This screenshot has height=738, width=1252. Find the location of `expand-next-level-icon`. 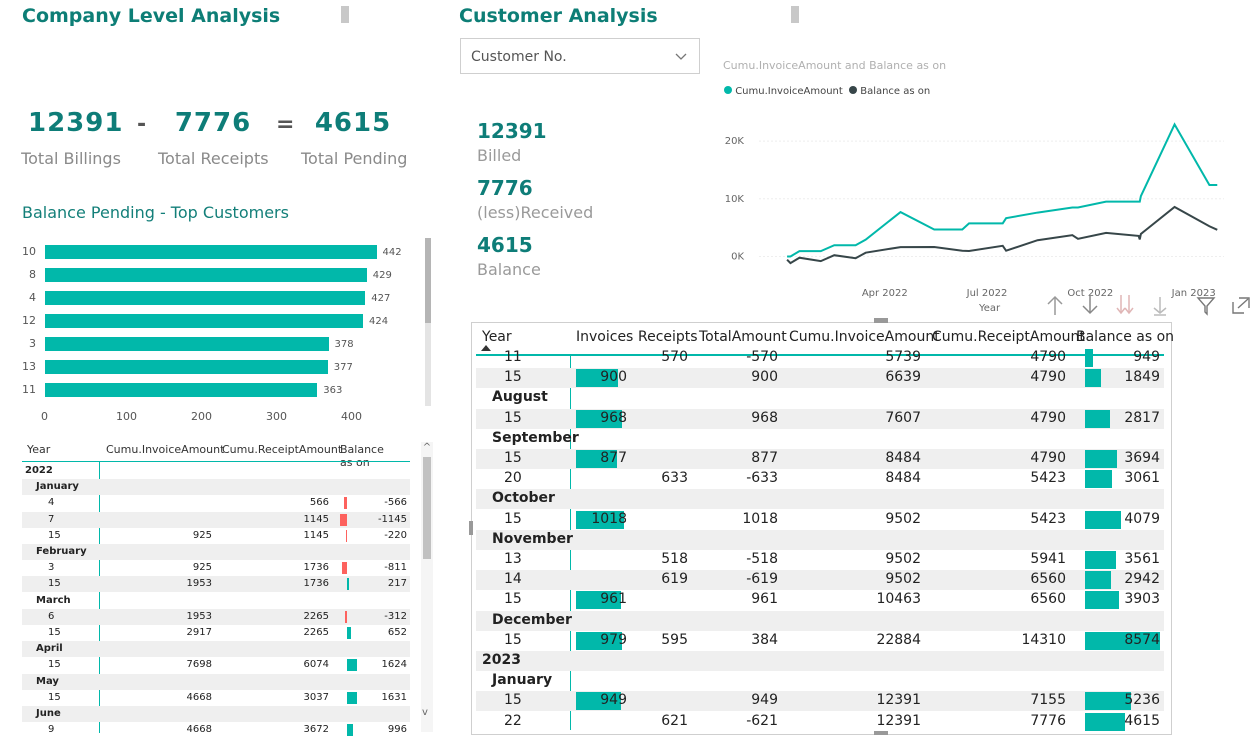

expand-next-level-icon is located at coordinates (1160, 305).